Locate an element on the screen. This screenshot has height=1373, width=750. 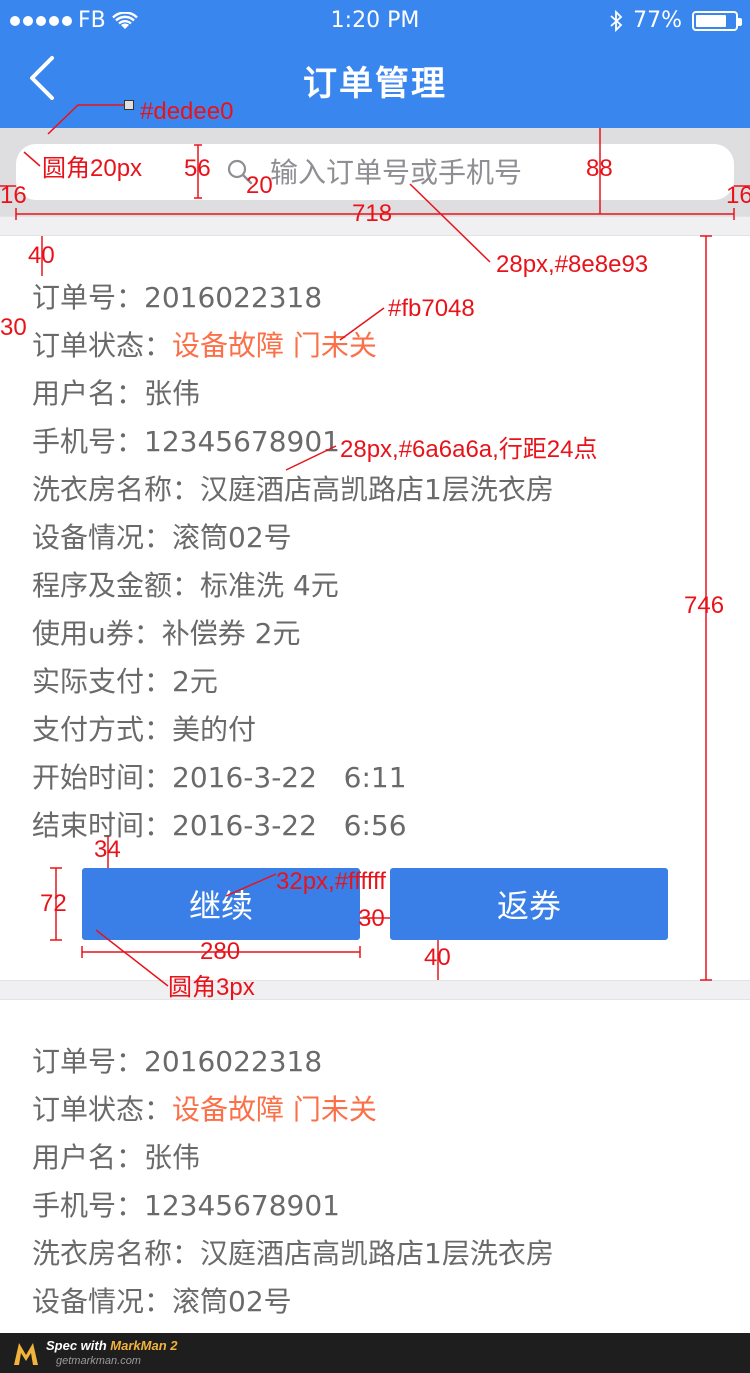
pay-method-value: 美的付 is located at coordinates (214, 729).